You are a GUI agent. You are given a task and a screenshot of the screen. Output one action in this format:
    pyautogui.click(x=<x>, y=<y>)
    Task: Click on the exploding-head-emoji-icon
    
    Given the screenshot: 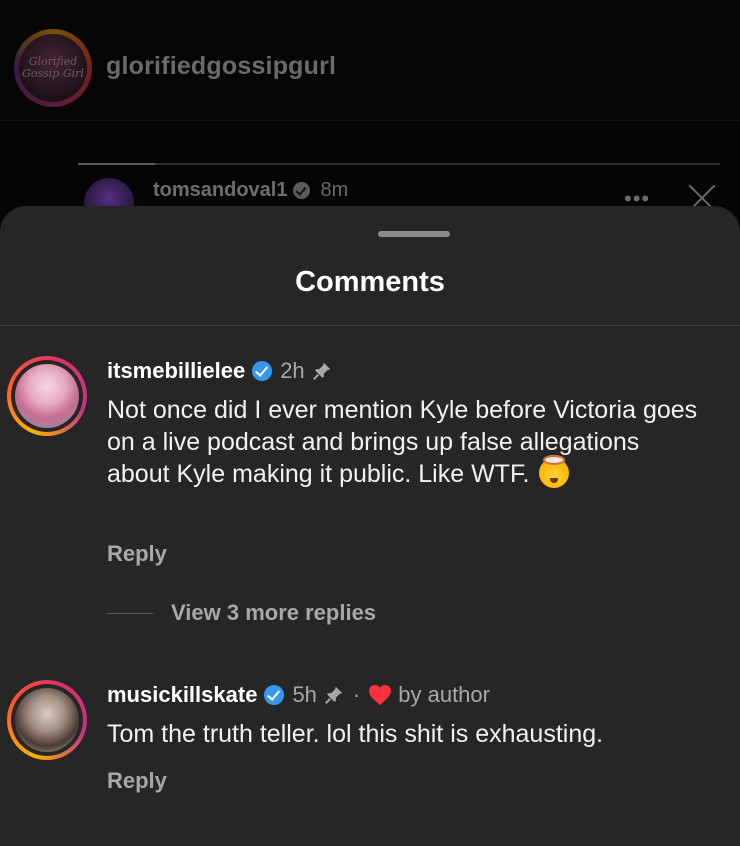 What is the action you would take?
    pyautogui.click(x=554, y=471)
    